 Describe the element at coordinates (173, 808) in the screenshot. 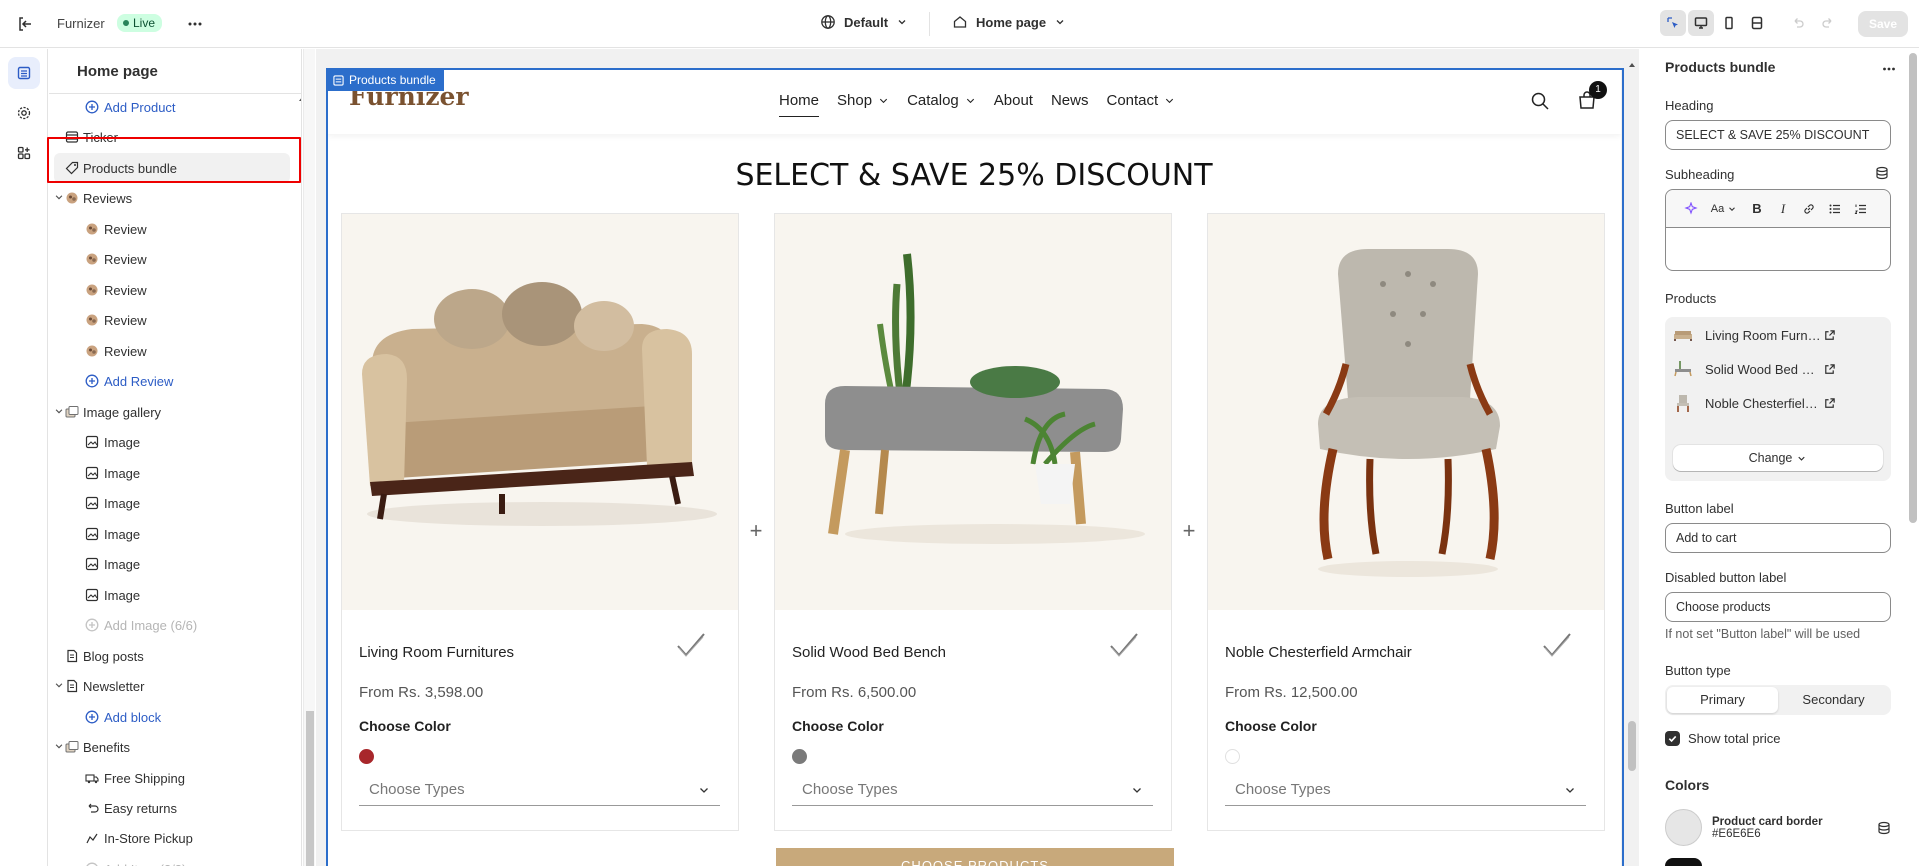

I see `sidebar-item-easy-returns: Easy returns` at that location.